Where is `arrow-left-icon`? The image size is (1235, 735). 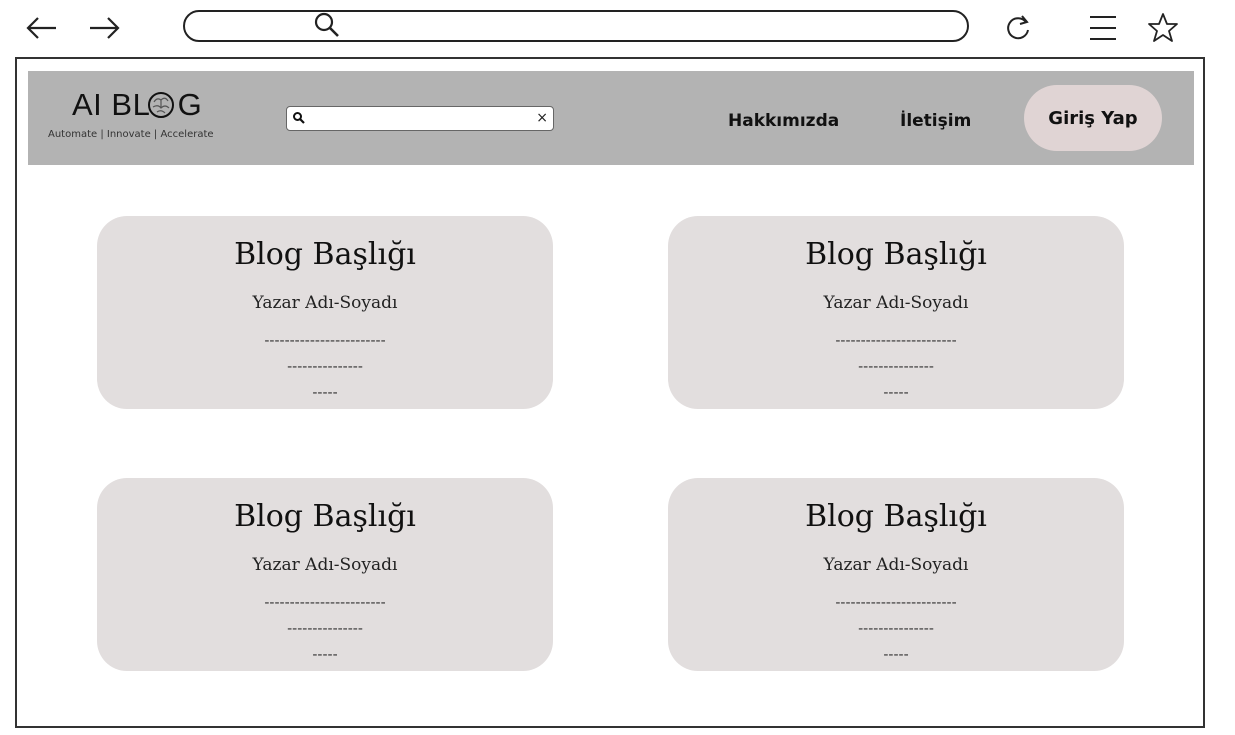 arrow-left-icon is located at coordinates (41, 28).